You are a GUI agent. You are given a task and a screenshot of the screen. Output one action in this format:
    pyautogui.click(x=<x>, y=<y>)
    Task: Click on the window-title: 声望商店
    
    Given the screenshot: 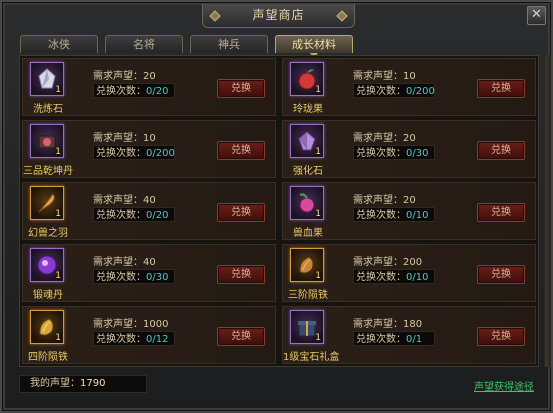 What is the action you would take?
    pyautogui.click(x=278, y=15)
    